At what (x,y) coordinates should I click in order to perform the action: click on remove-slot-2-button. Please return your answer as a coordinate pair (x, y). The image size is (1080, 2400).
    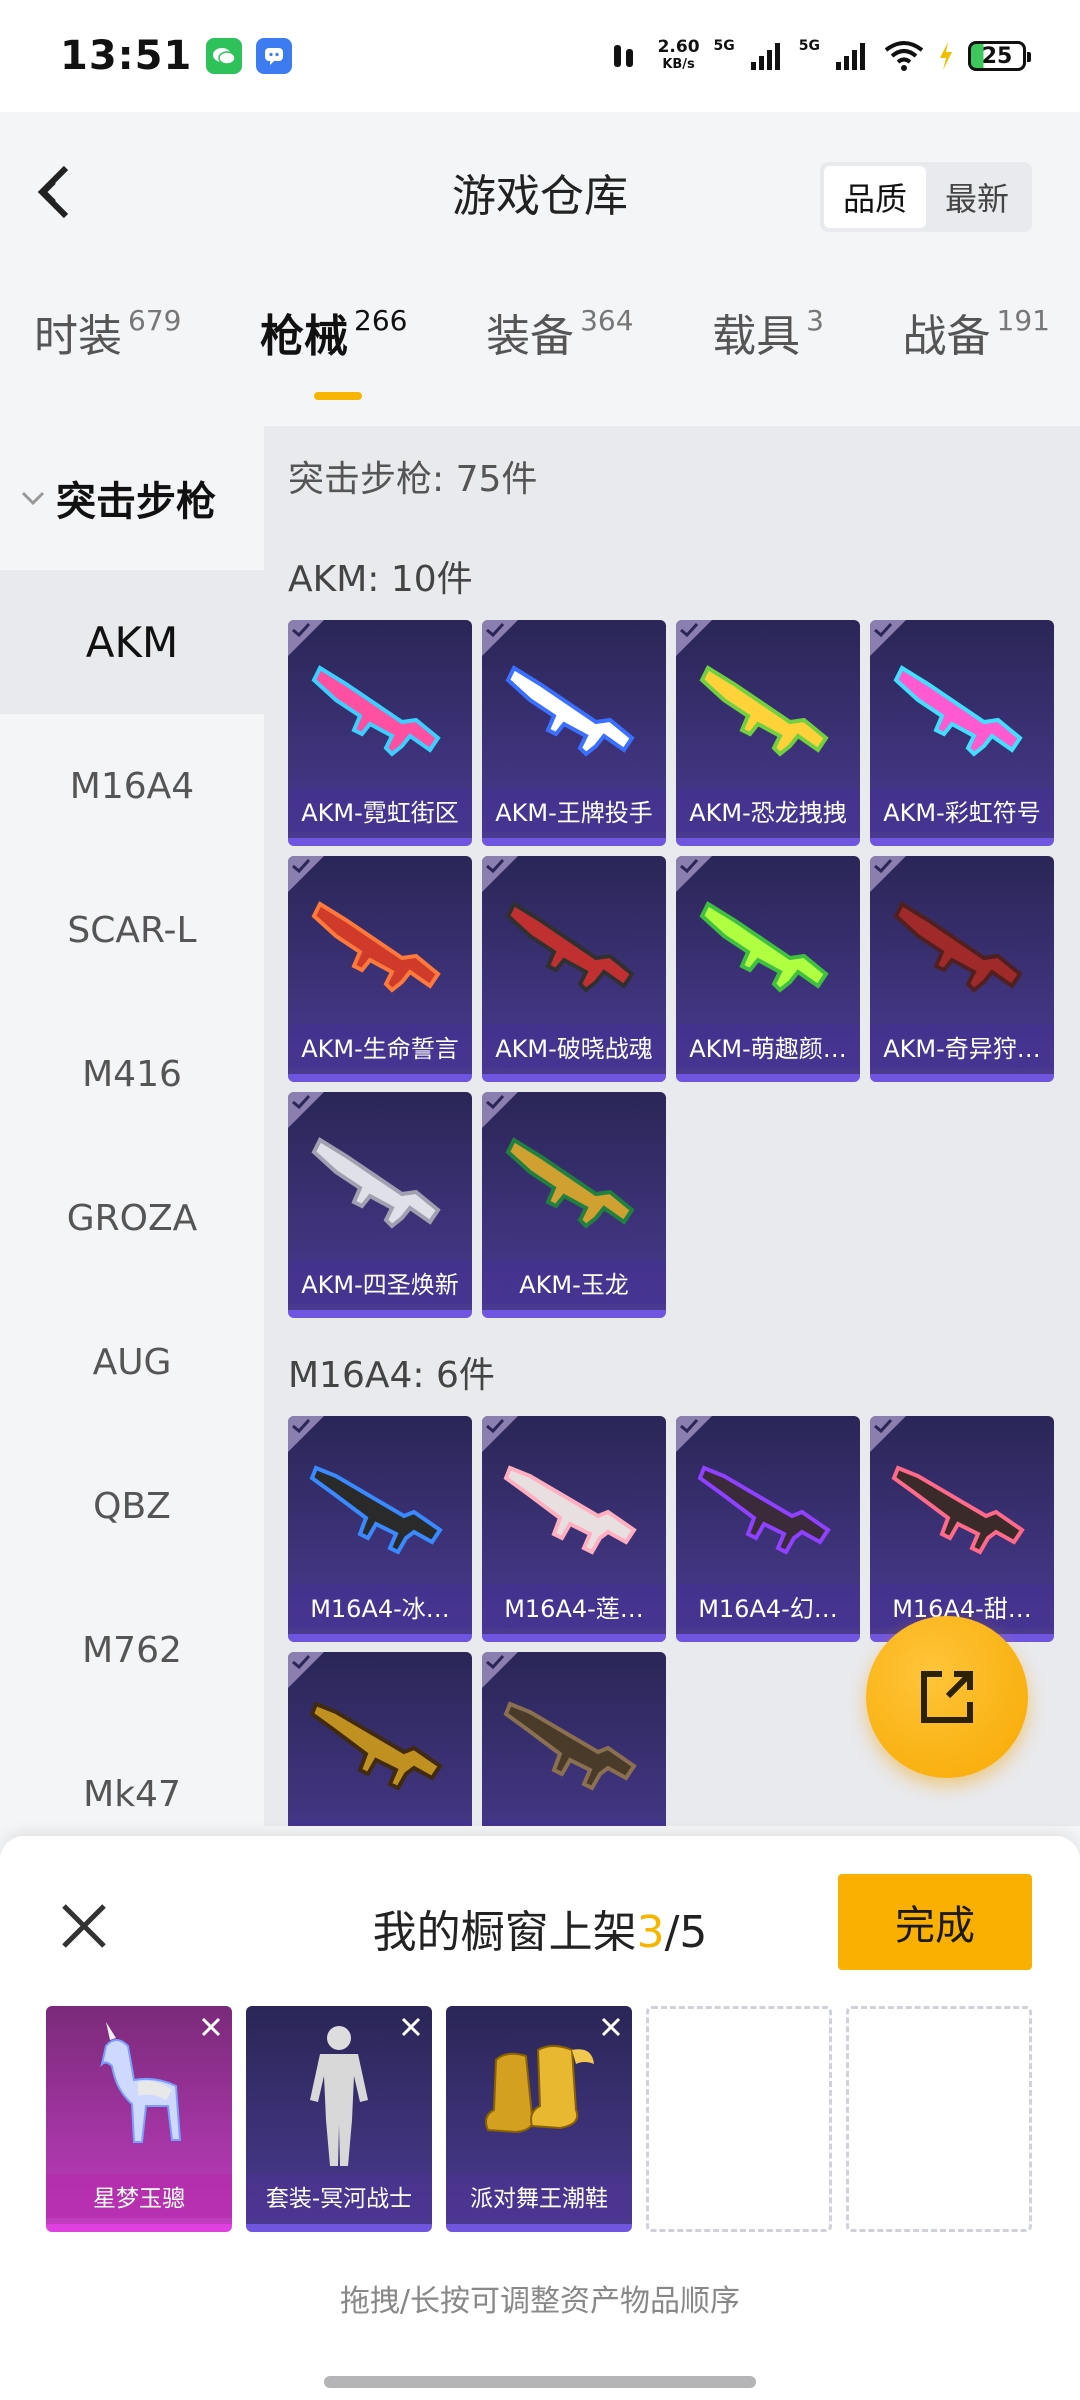
    Looking at the image, I should click on (411, 2027).